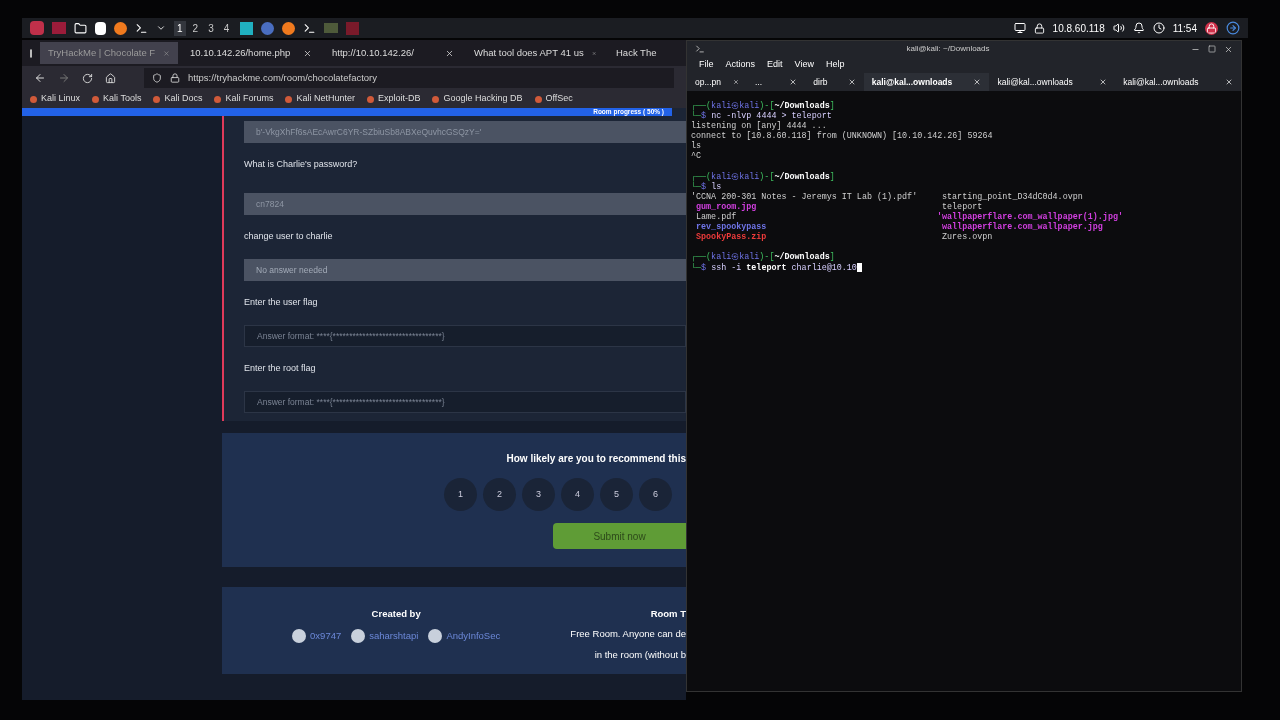 The image size is (1280, 720). I want to click on menu-item: Edit, so click(775, 65).